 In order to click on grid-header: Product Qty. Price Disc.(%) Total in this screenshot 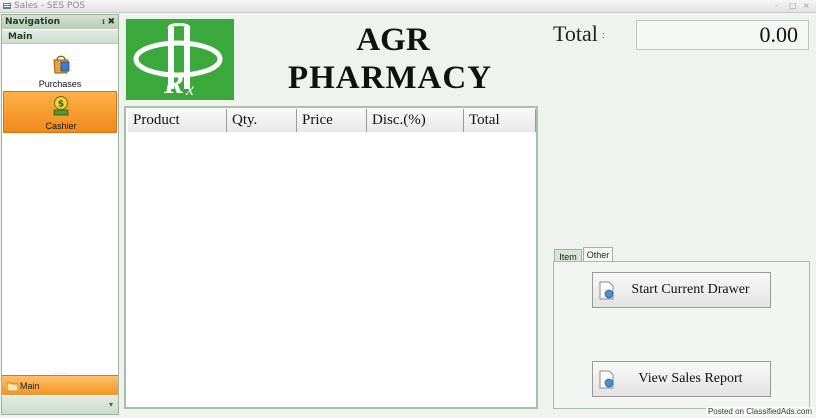, I will do `click(332, 120)`.